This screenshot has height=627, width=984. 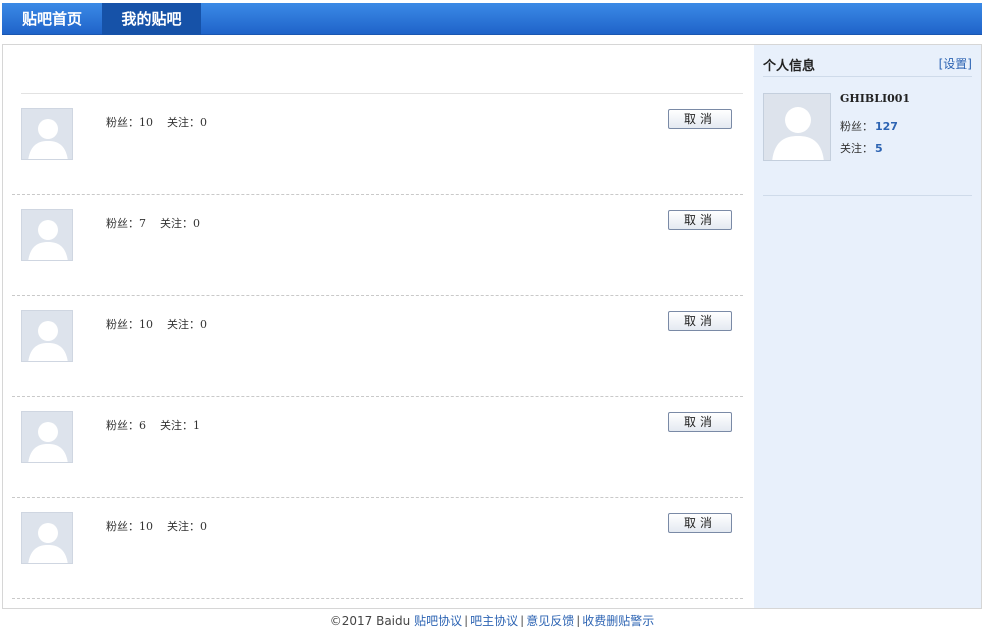 I want to click on tab-my-tieba: 我的贴吧, so click(x=151, y=19).